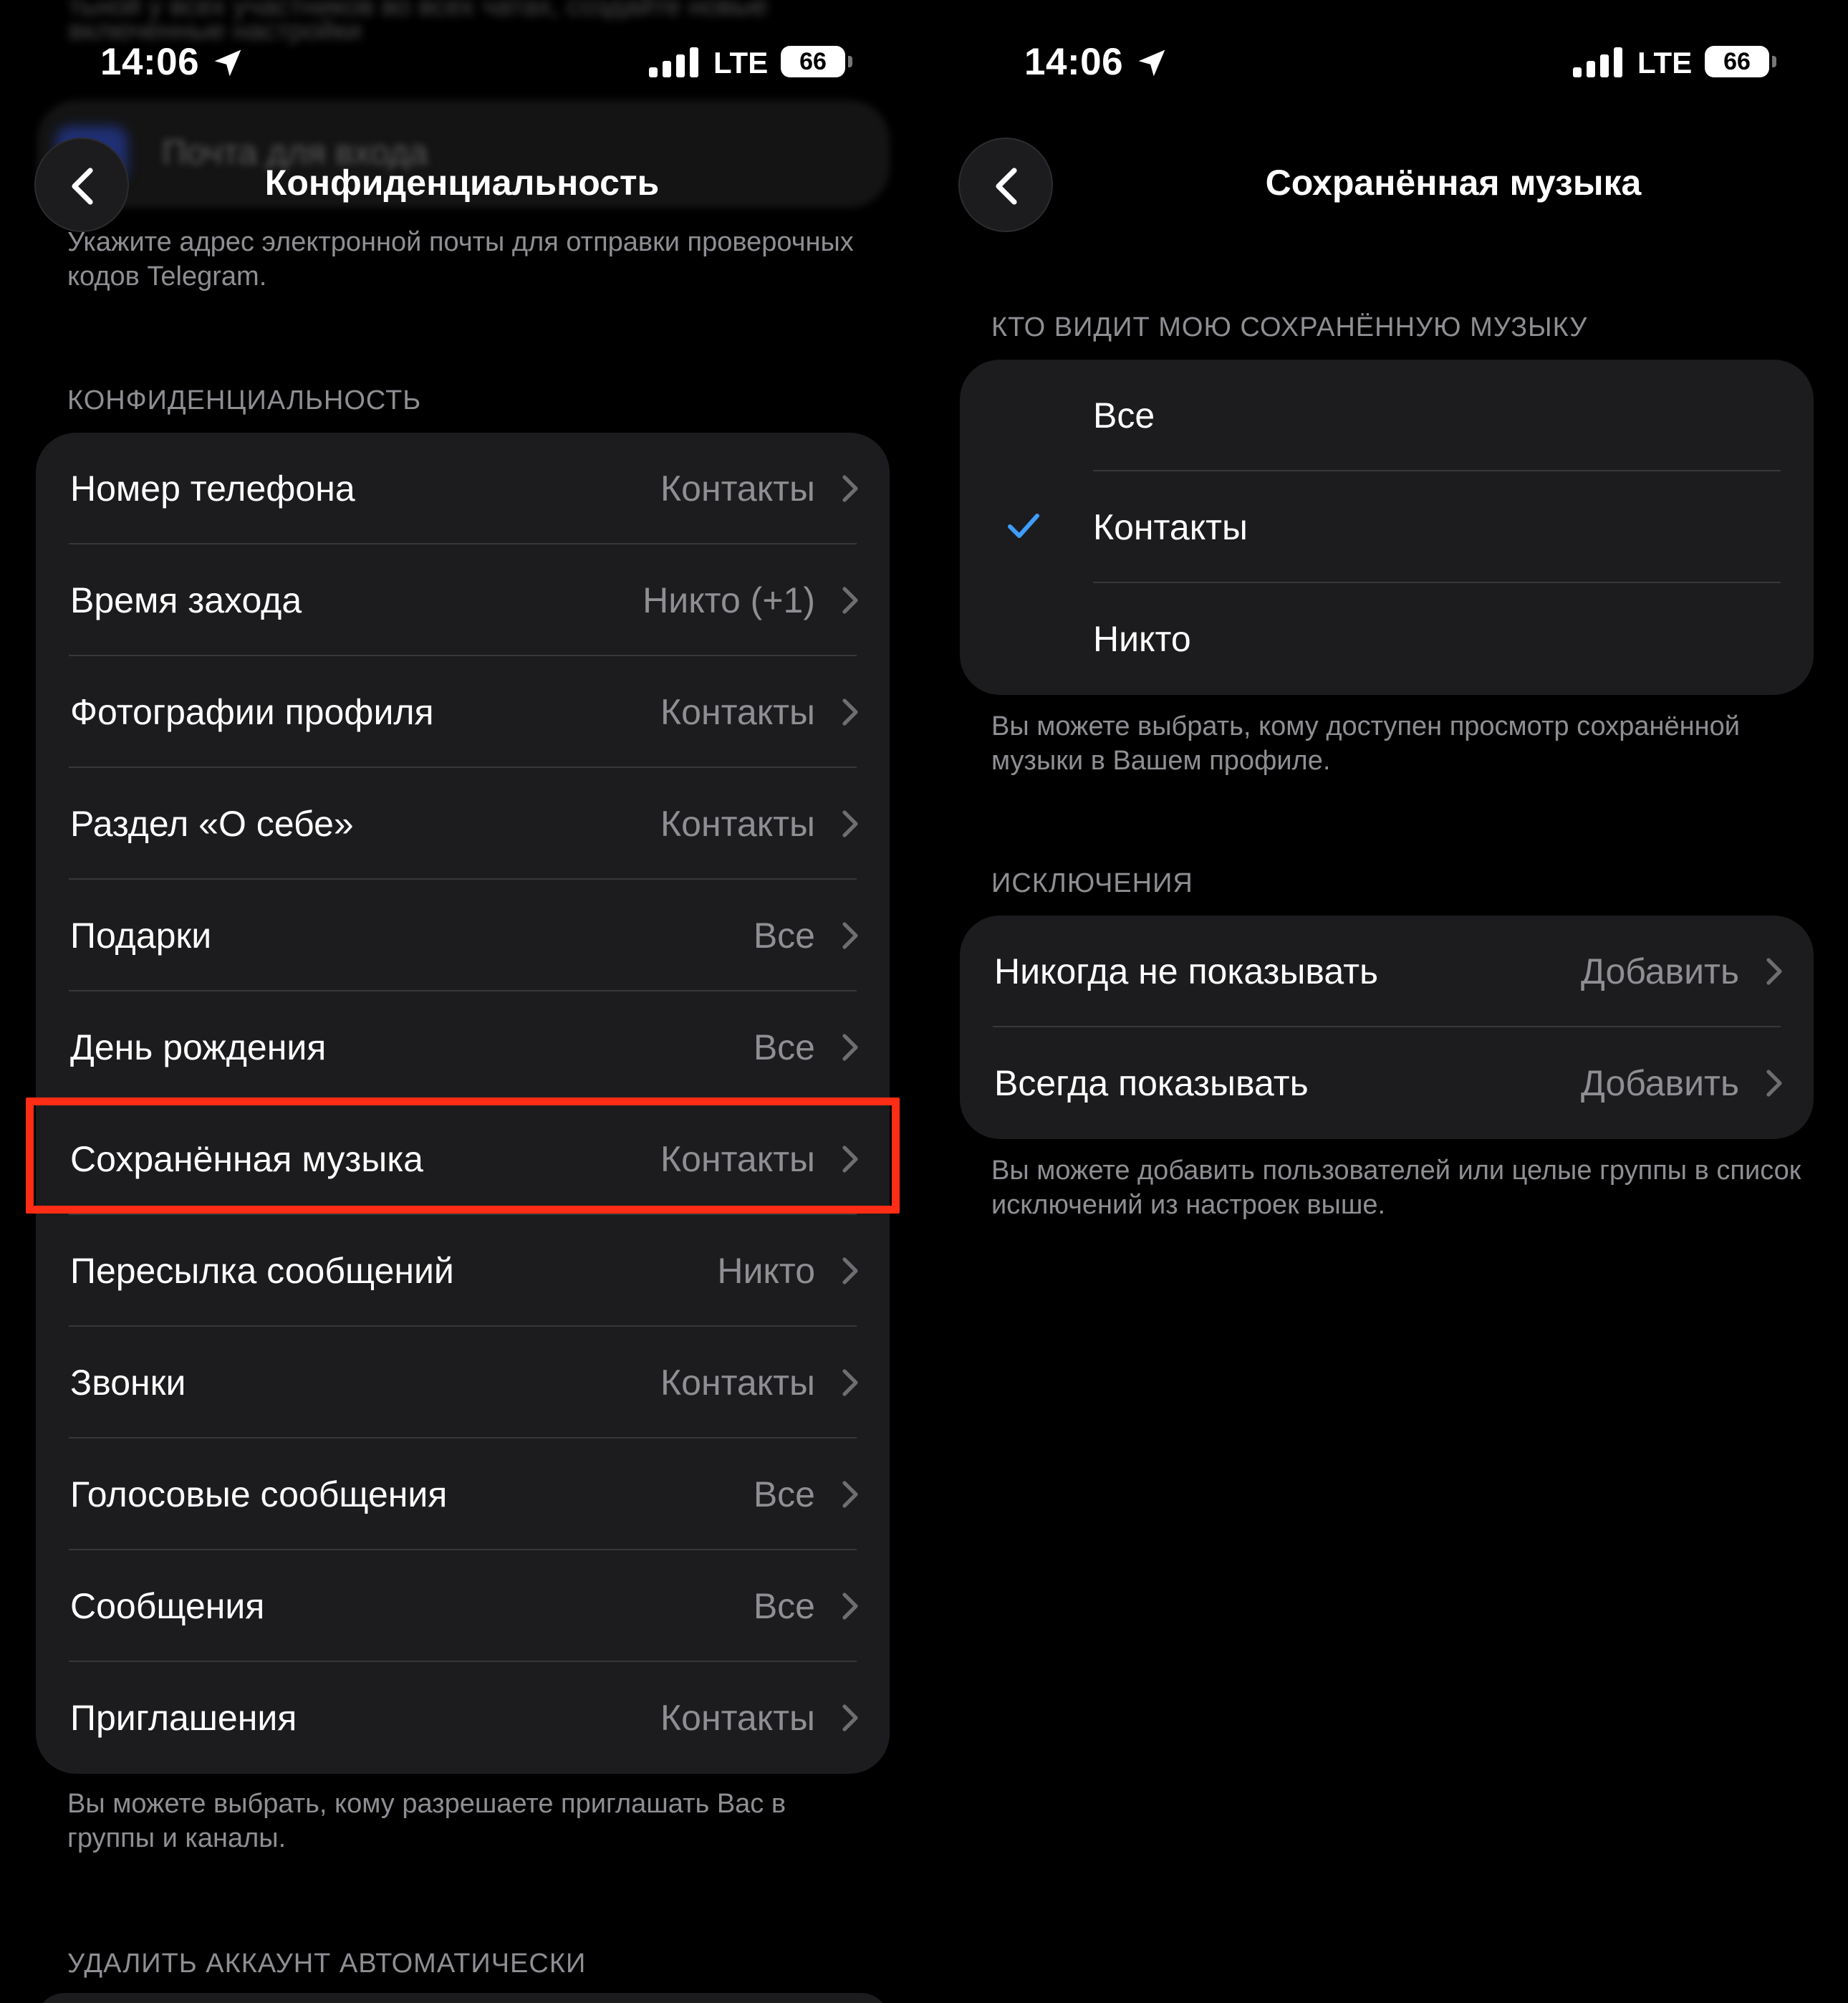 Image resolution: width=1848 pixels, height=2003 pixels. What do you see at coordinates (1387, 415) in the screenshot?
I see `visibility-option: Все` at bounding box center [1387, 415].